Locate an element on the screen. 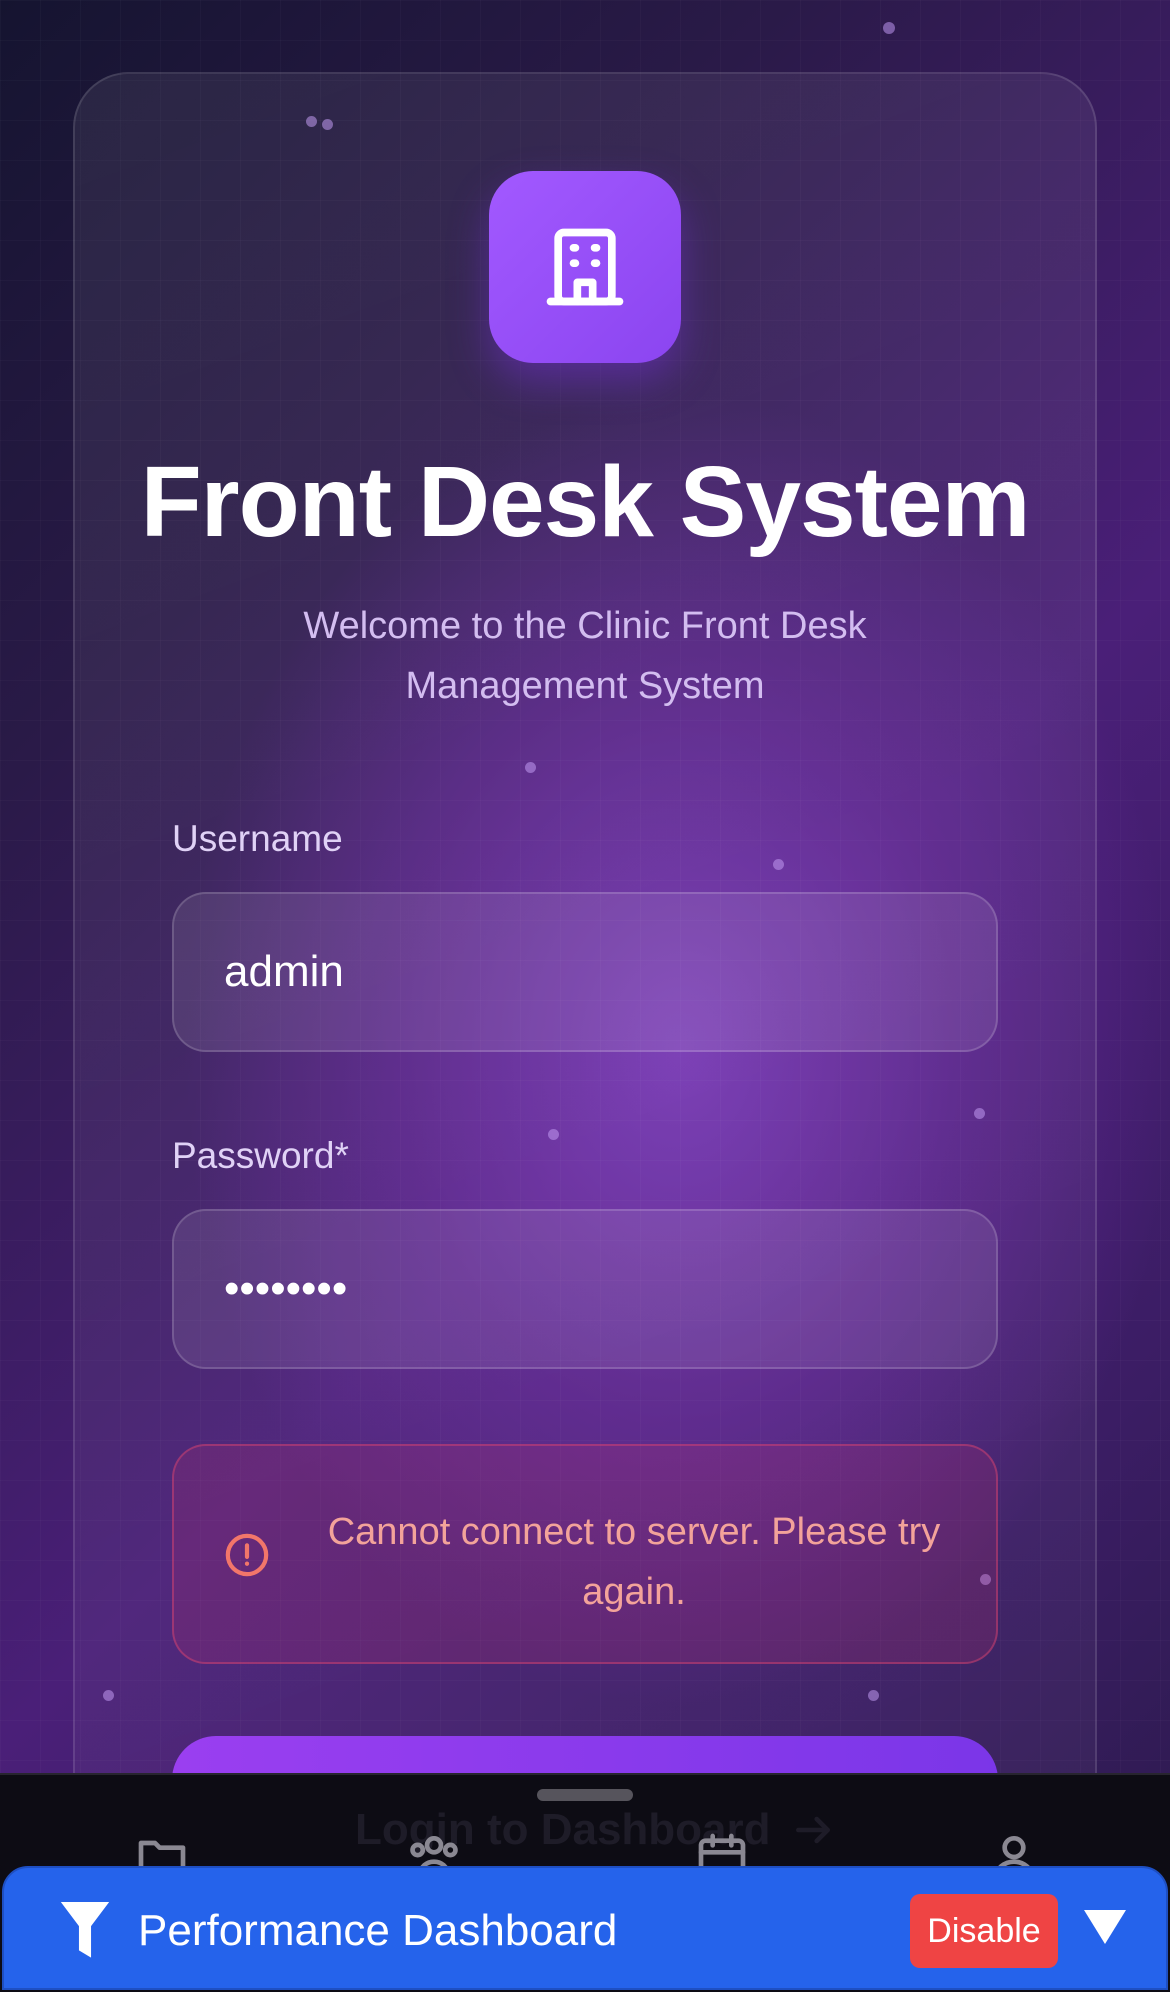 The height and width of the screenshot is (1992, 1170). password-input is located at coordinates (585, 1289).